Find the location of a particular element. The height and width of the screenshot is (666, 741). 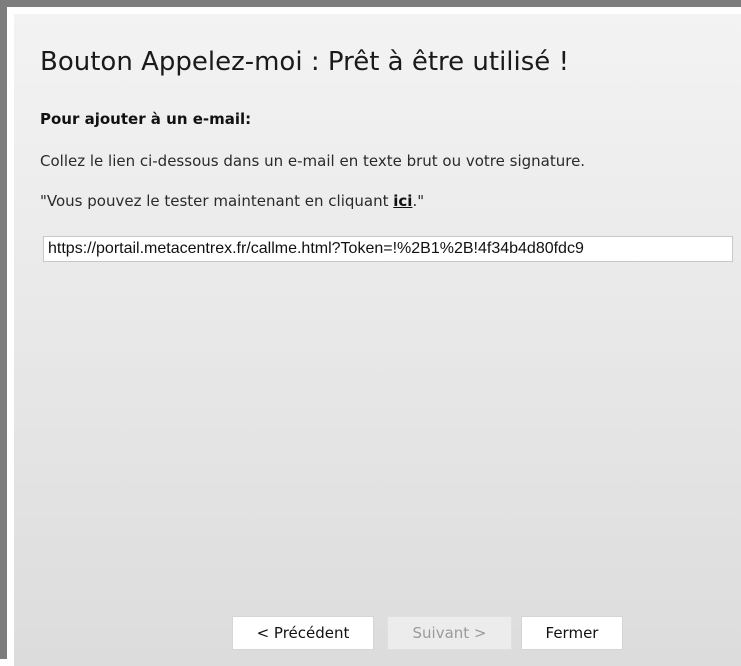

previous-button: < Précédent is located at coordinates (303, 633).